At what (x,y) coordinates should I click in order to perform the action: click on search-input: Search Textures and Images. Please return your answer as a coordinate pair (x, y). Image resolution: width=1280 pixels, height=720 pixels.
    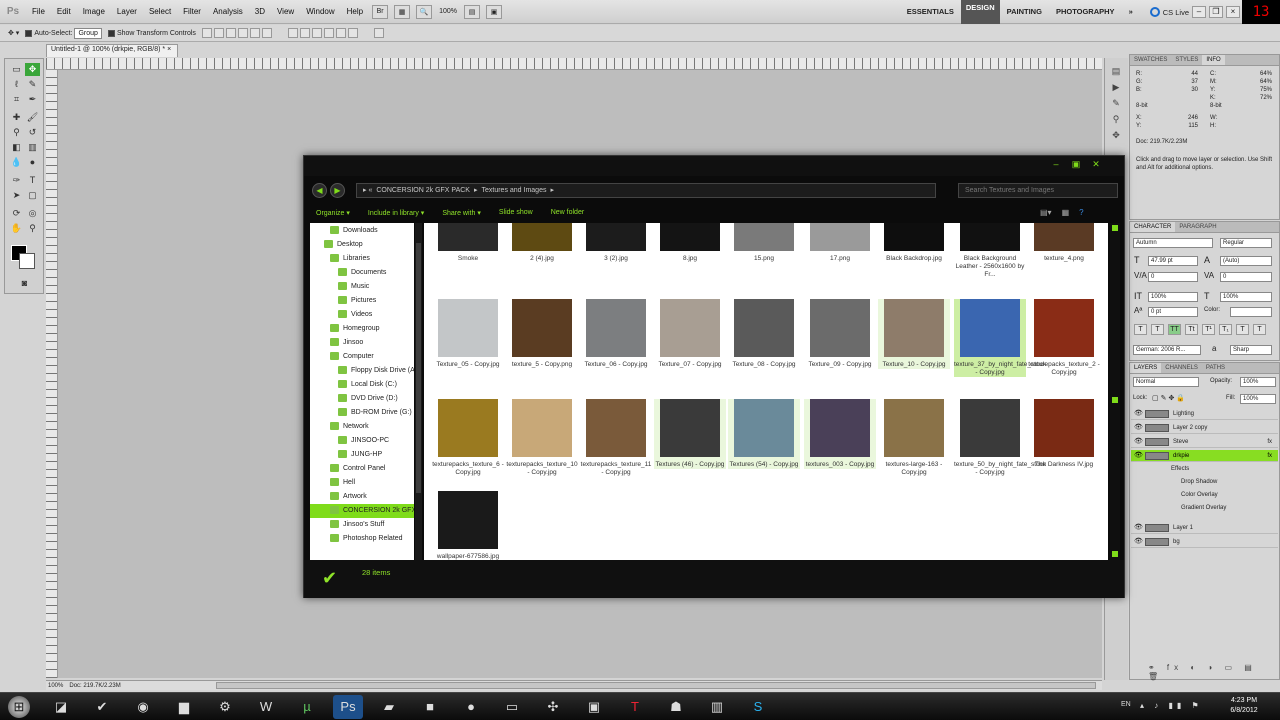
    Looking at the image, I should click on (1038, 190).